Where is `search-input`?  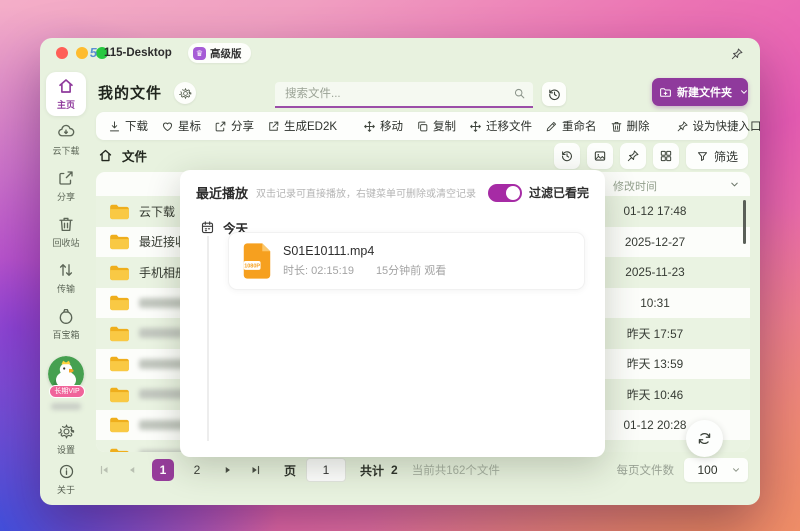
search-input is located at coordinates (395, 94).